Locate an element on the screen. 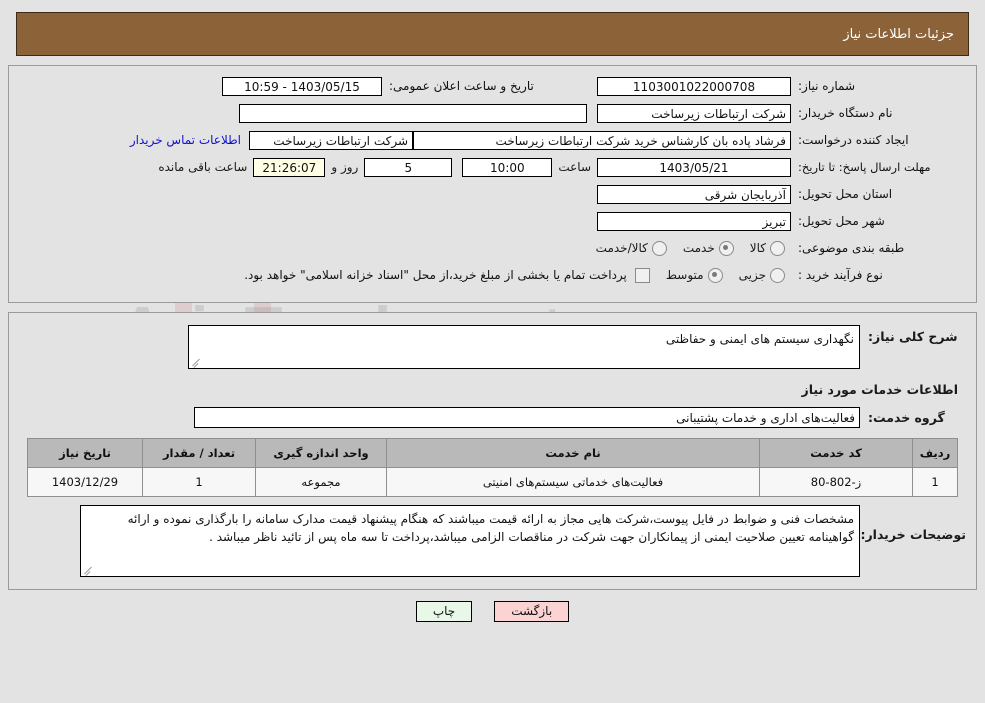 This screenshot has height=703, width=985. remaining-days-value: 5 is located at coordinates (408, 167).